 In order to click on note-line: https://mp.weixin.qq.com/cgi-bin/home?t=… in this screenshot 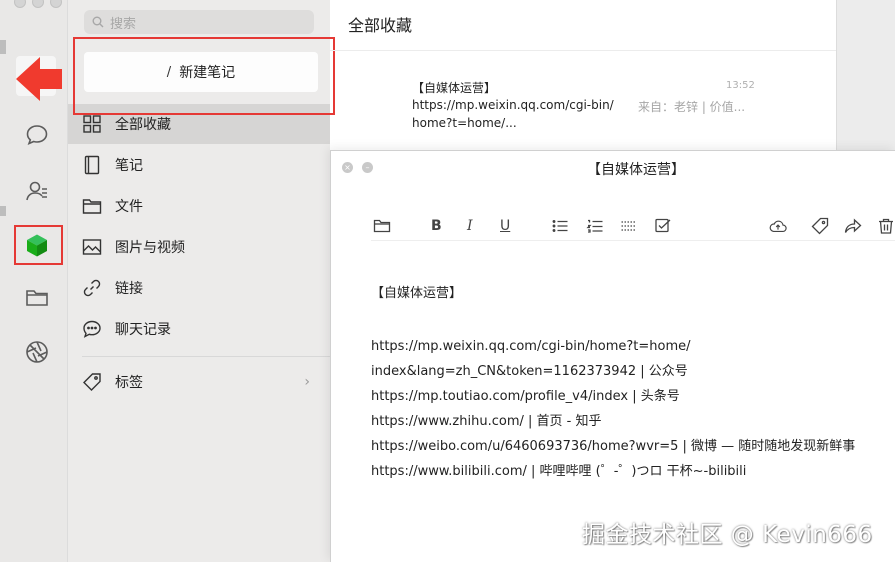, I will do `click(531, 346)`.